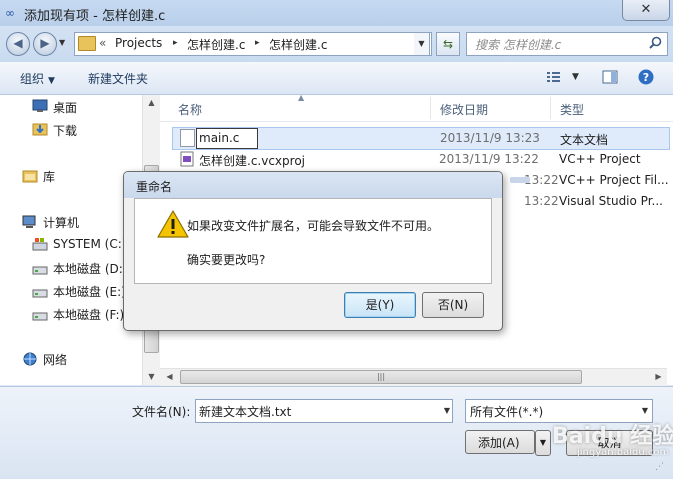  Describe the element at coordinates (90, 268) in the screenshot. I see `sidebar-item-drive-d: 本地磁盘 (D:)` at that location.